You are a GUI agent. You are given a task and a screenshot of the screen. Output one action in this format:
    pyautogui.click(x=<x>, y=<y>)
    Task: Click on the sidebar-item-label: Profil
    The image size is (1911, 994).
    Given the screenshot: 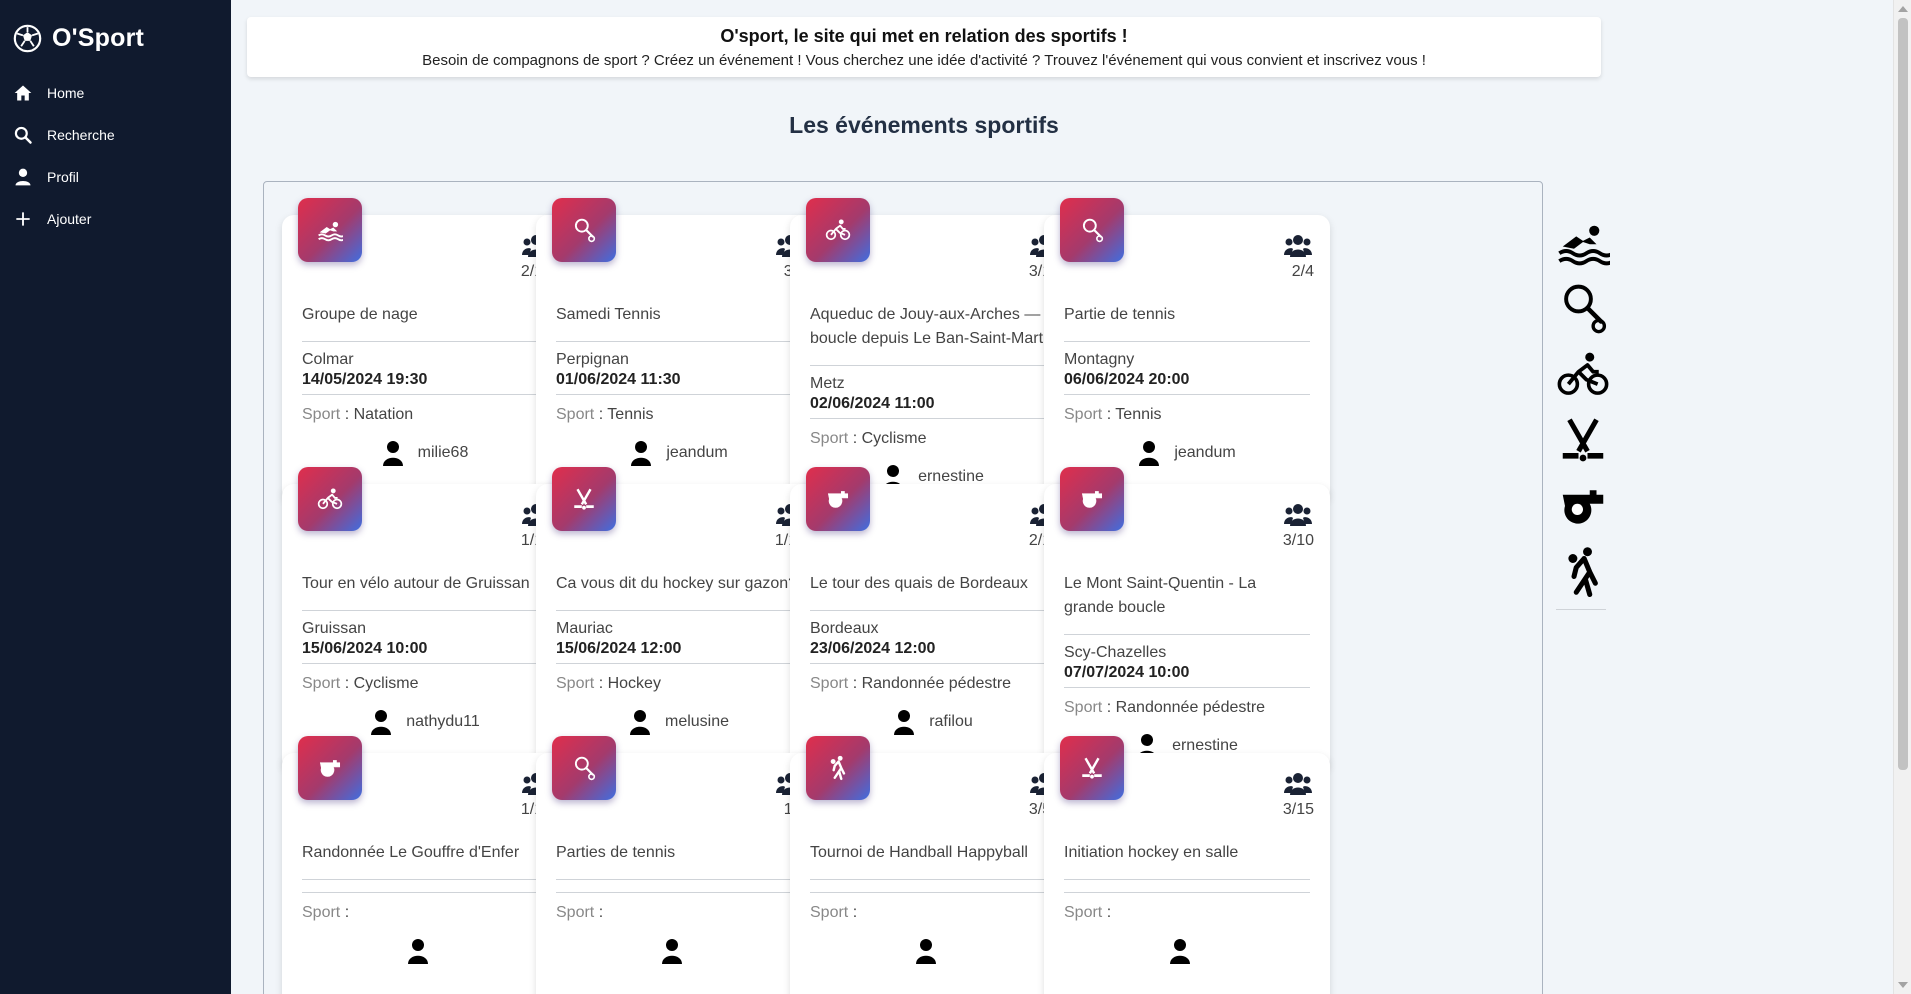 What is the action you would take?
    pyautogui.click(x=63, y=177)
    